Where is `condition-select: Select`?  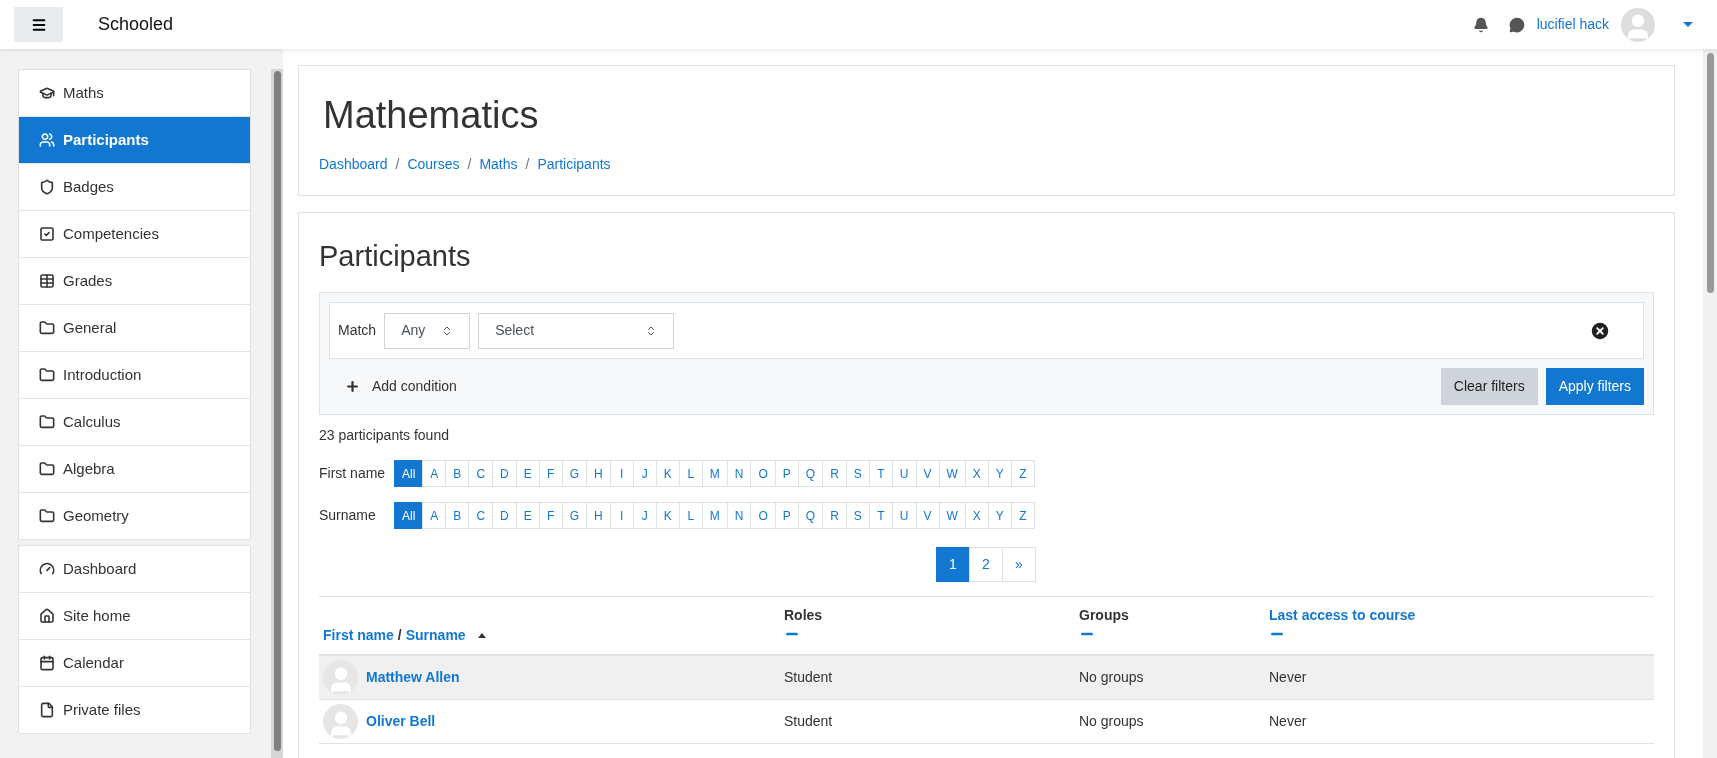 condition-select: Select is located at coordinates (576, 330).